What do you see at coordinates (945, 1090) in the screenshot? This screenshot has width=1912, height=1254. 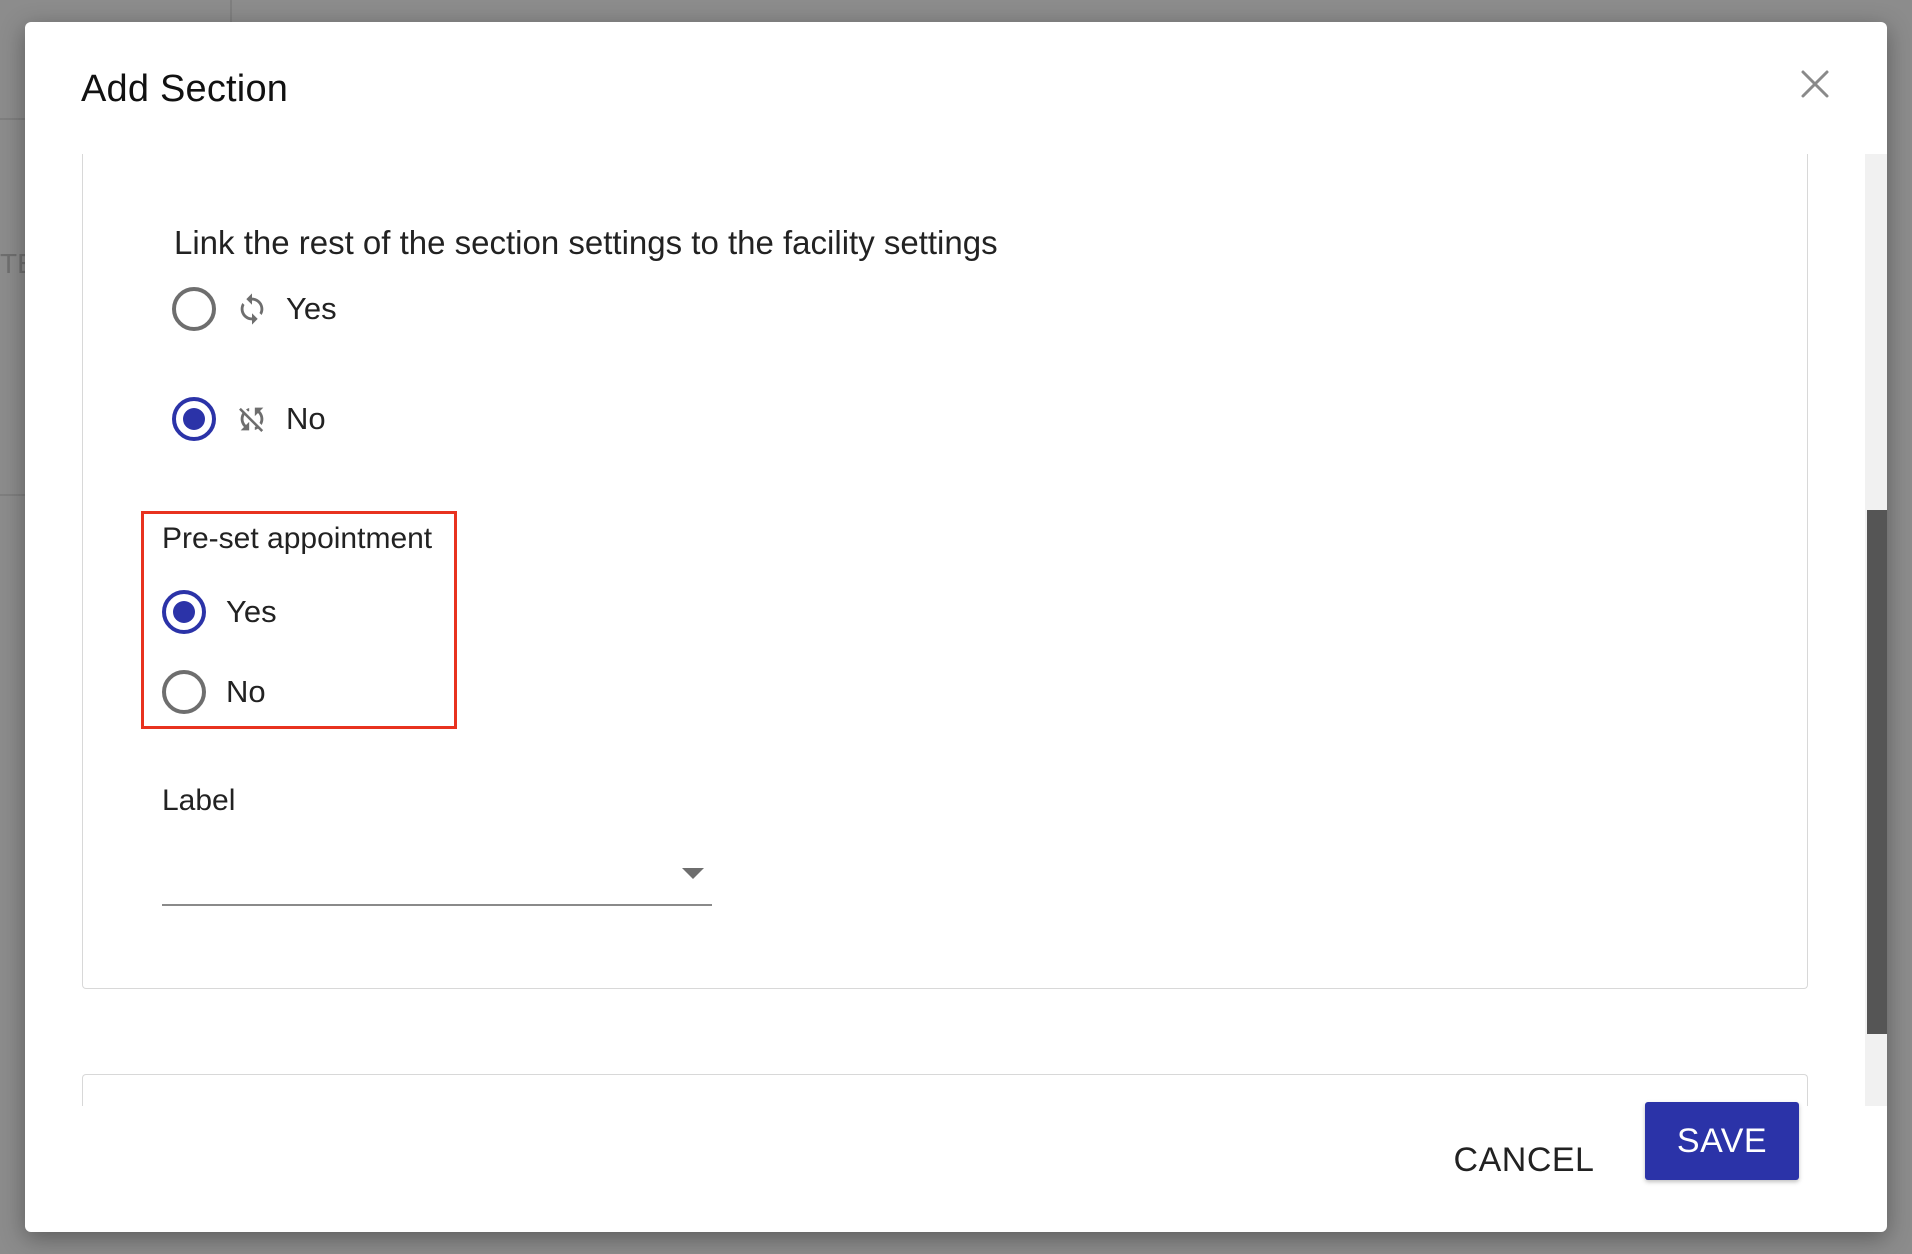 I see `next-section-card` at bounding box center [945, 1090].